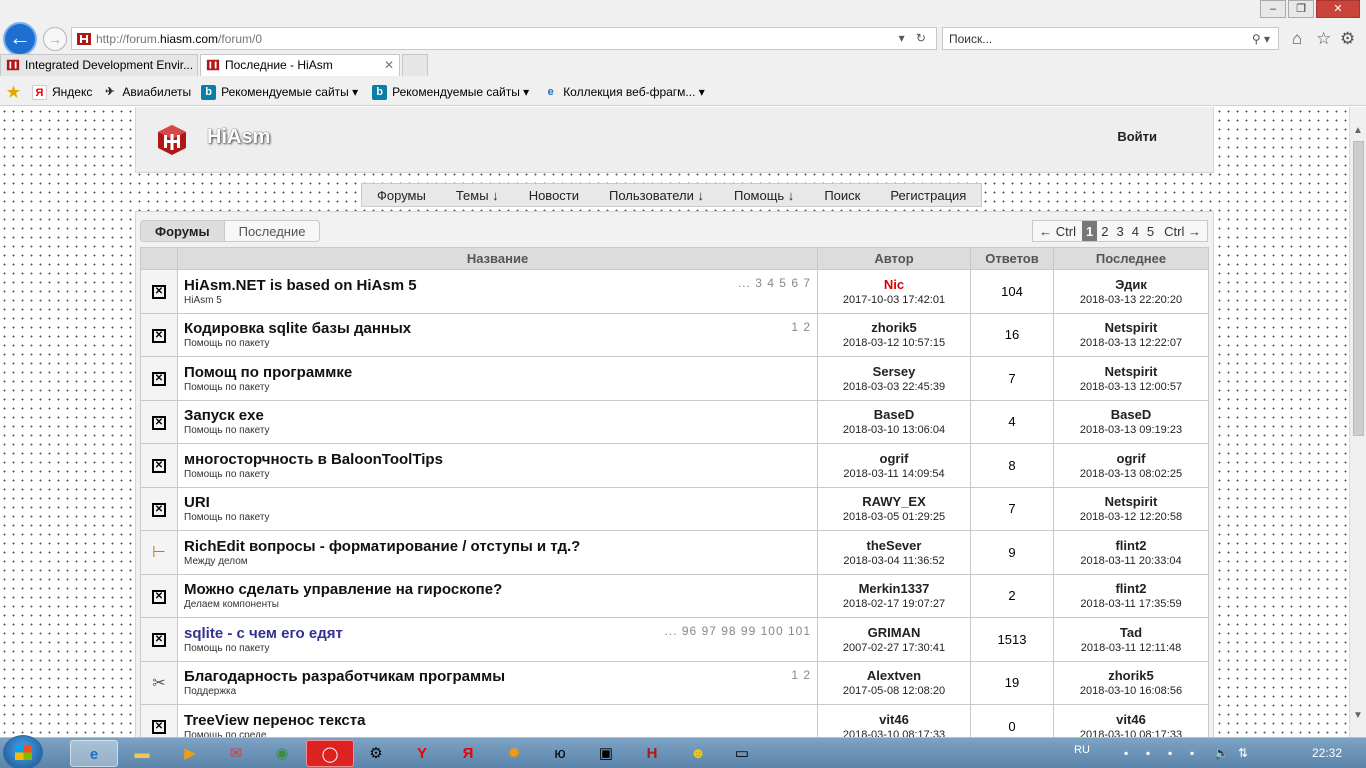 This screenshot has width=1366, height=768. Describe the element at coordinates (554, 195) in the screenshot. I see `nav-news: Новости` at that location.